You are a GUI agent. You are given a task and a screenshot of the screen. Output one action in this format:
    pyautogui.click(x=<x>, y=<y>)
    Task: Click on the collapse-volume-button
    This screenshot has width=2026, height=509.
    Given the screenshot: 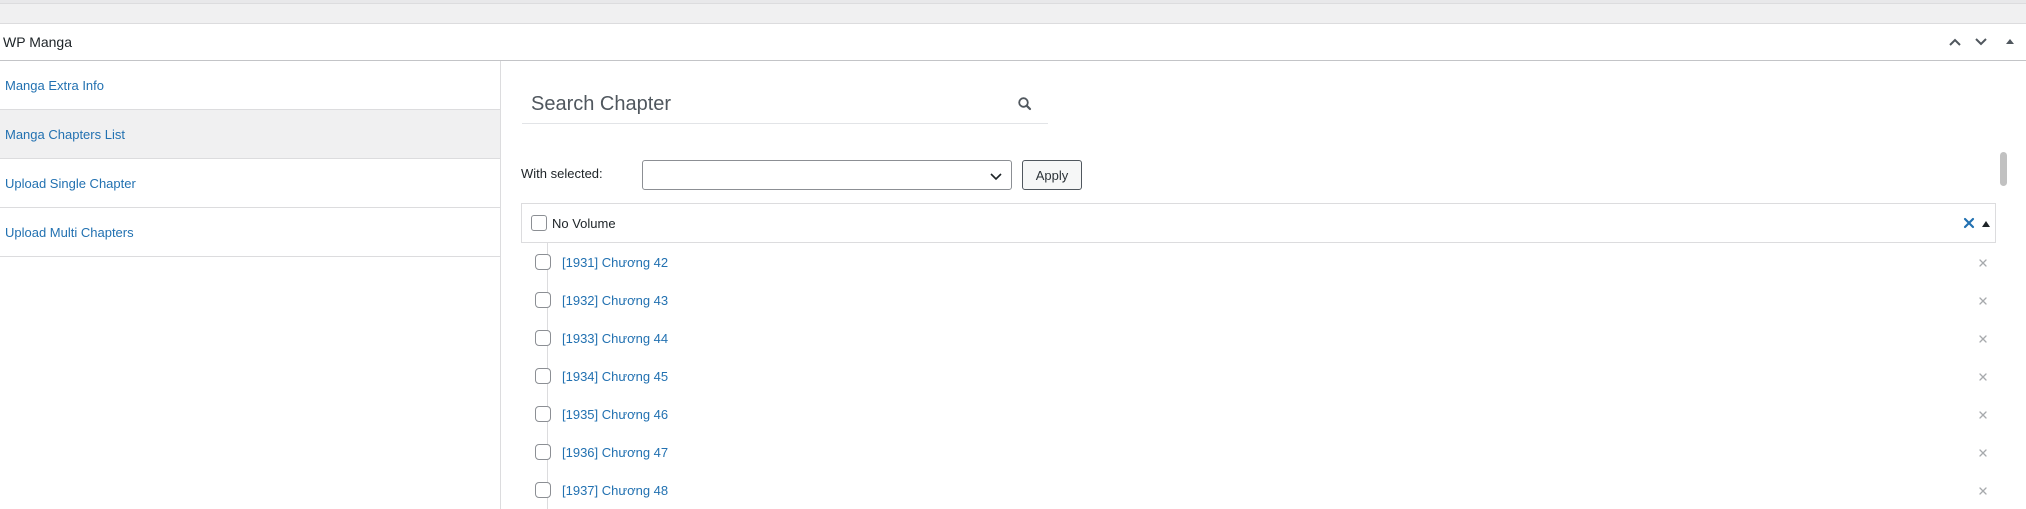 What is the action you would take?
    pyautogui.click(x=1986, y=223)
    